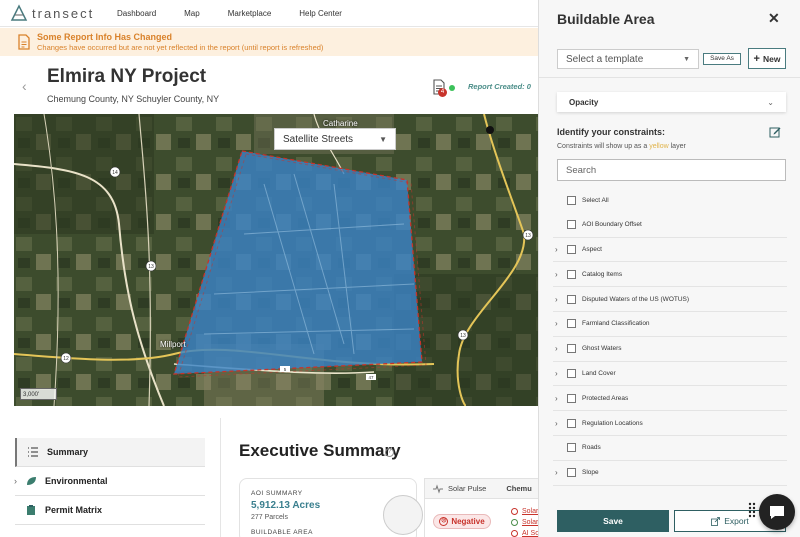  Describe the element at coordinates (611, 132) in the screenshot. I see `identify-constraints-title: Identify your constraints:` at that location.